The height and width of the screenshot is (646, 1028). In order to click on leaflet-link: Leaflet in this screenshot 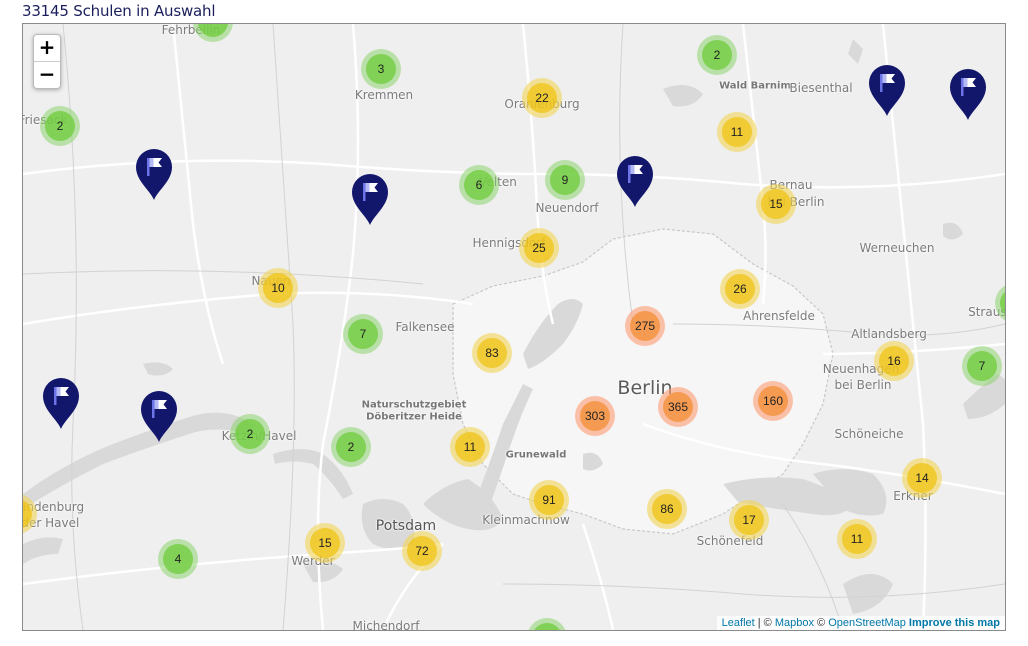, I will do `click(738, 623)`.